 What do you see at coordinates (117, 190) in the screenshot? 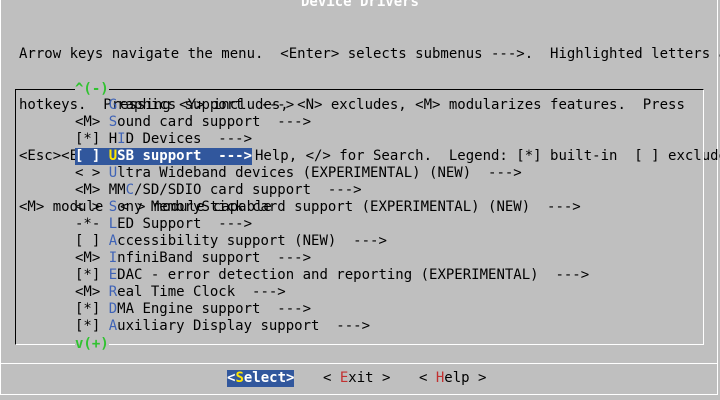
I see `menu-item-label-start: MM` at bounding box center [117, 190].